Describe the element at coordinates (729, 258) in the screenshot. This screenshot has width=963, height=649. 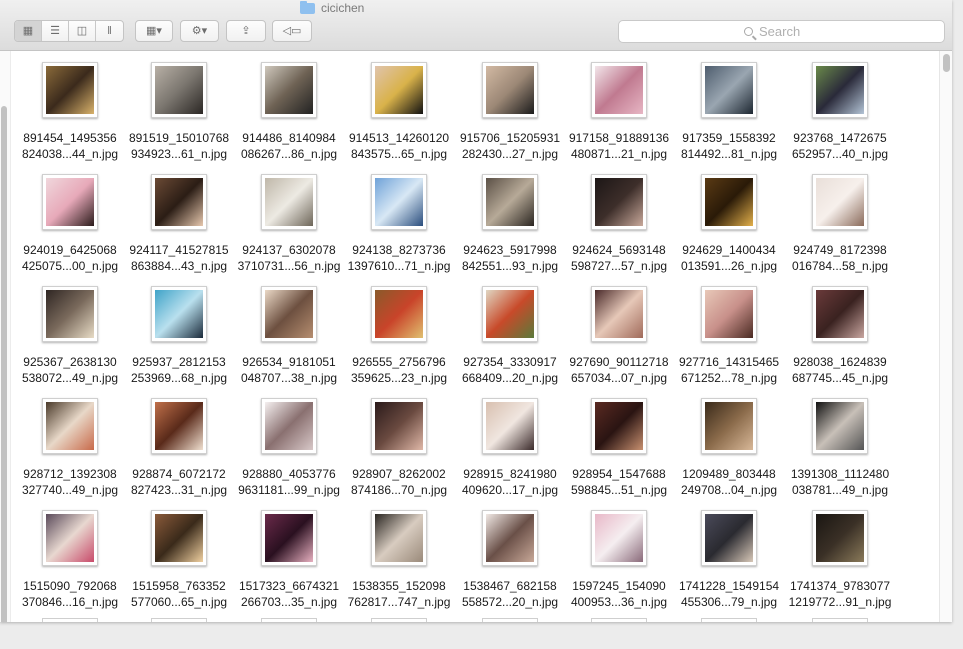
I see `file-name: 924629_1400434 013591...26_n.jpg` at that location.